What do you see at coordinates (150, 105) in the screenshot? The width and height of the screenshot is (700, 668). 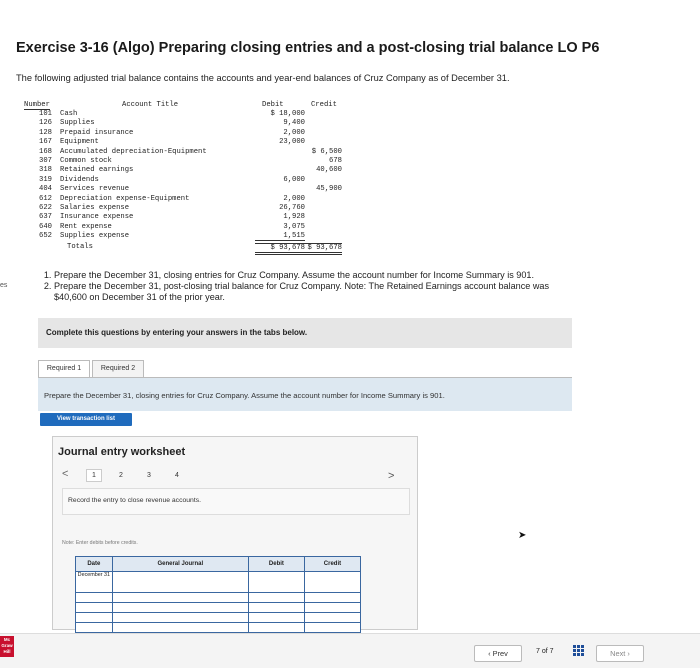 I see `account-title-header: Account Title` at bounding box center [150, 105].